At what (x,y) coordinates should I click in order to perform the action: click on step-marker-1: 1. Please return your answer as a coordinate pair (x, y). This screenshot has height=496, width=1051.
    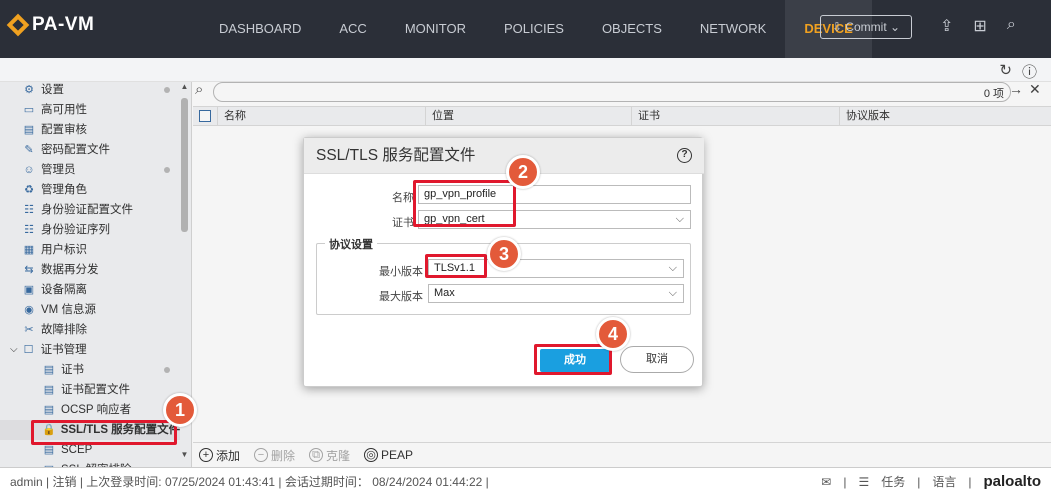
    Looking at the image, I should click on (180, 410).